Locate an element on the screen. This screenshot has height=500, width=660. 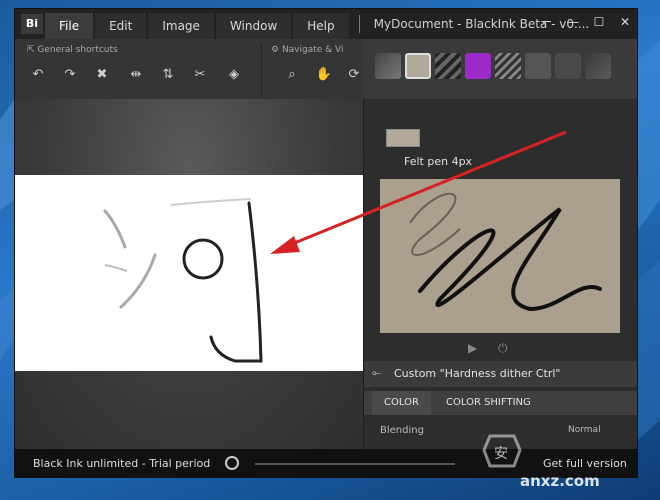
menu-file: File is located at coordinates (69, 26).